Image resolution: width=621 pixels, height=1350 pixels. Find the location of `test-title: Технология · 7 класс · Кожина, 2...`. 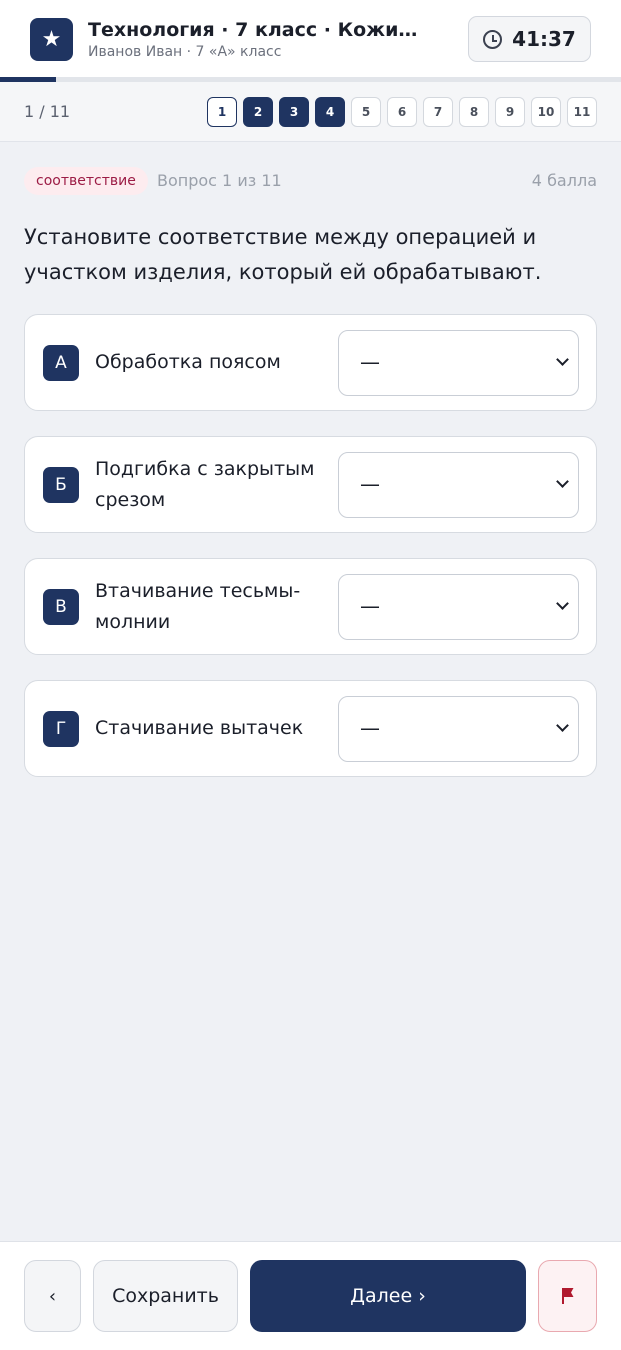

test-title: Технология · 7 класс · Кожина, 2... is located at coordinates (258, 29).